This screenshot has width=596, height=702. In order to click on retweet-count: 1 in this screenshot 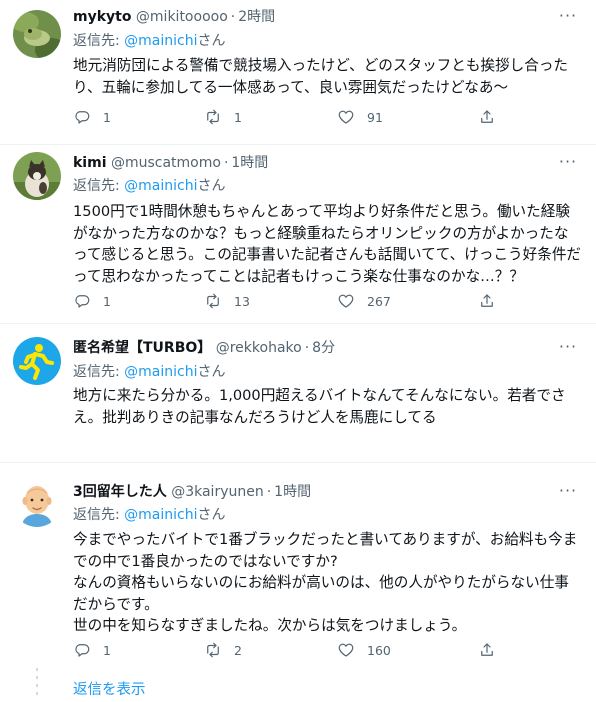, I will do `click(238, 117)`.